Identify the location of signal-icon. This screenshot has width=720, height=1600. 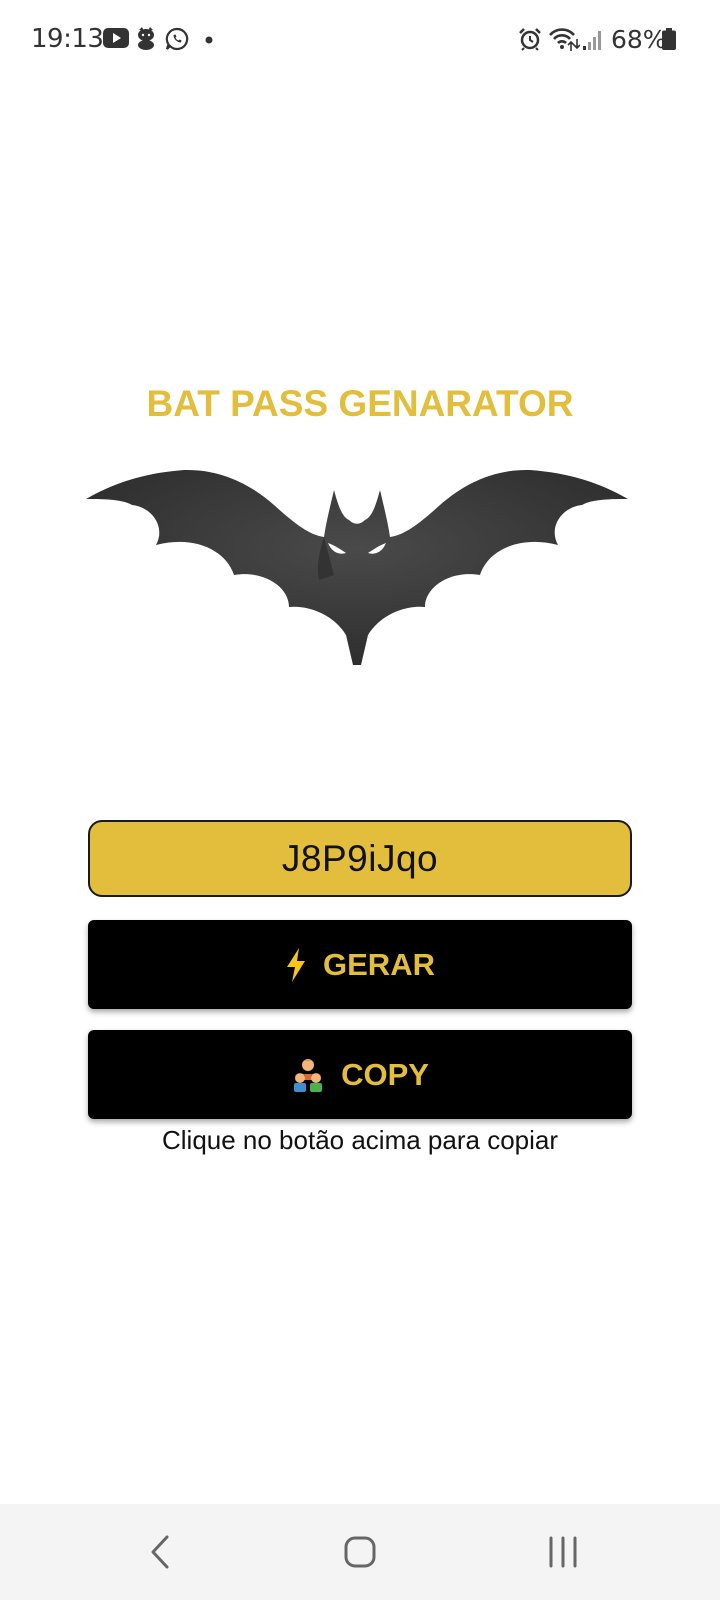
(592, 40).